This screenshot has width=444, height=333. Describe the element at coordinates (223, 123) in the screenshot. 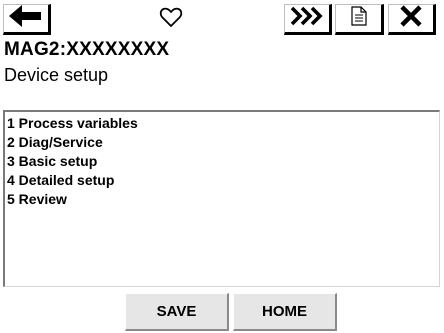

I see `menu-item-process-variables: 1 Process variables` at that location.